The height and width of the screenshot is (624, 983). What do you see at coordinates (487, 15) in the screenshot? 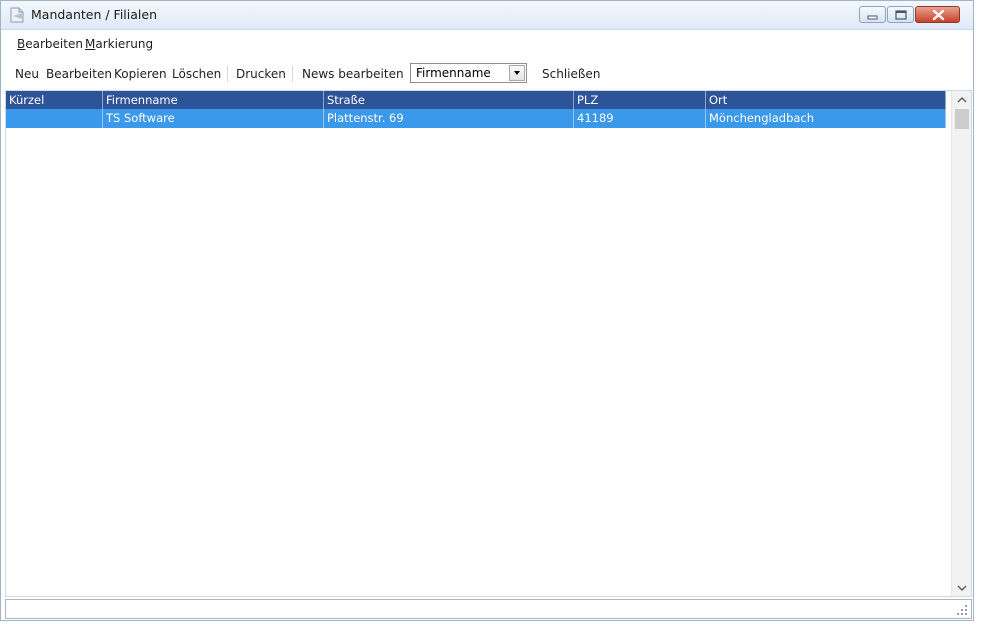
I see `title-bar: Mandanten / Filialen` at bounding box center [487, 15].